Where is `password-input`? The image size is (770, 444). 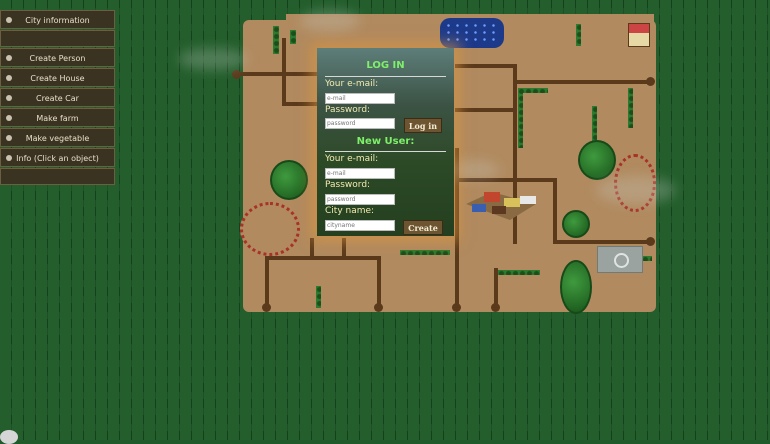 password-input is located at coordinates (360, 123).